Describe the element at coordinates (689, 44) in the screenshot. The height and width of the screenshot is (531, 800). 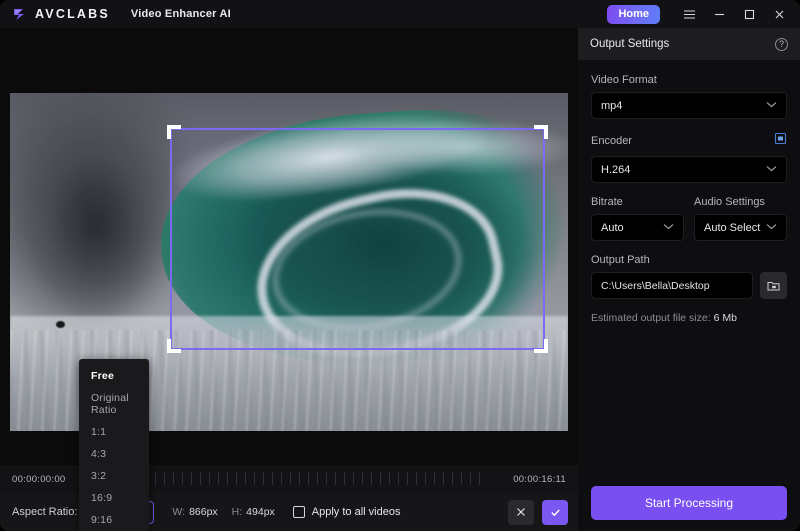
I see `output-settings-header: Output Settings ?` at that location.